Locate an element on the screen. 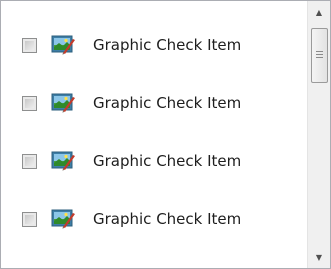 This screenshot has height=269, width=331. scrollbar-thumb is located at coordinates (319, 55).